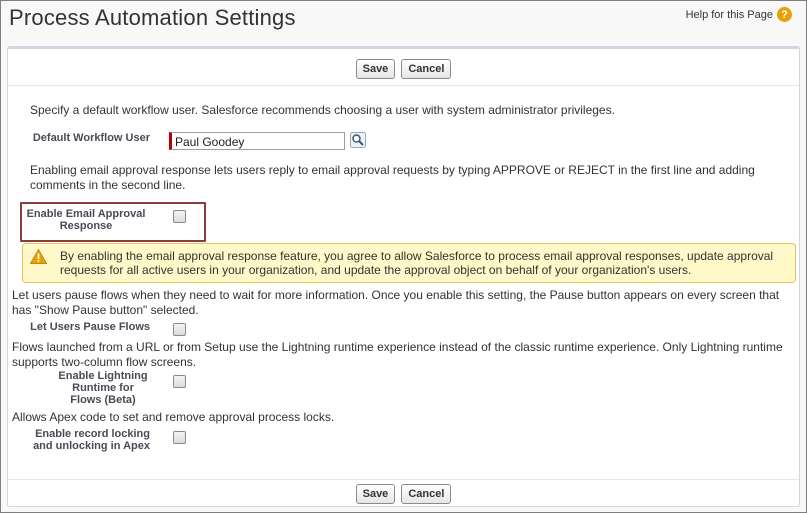 The image size is (807, 513). I want to click on help-link: Help for this Page ?, so click(739, 14).